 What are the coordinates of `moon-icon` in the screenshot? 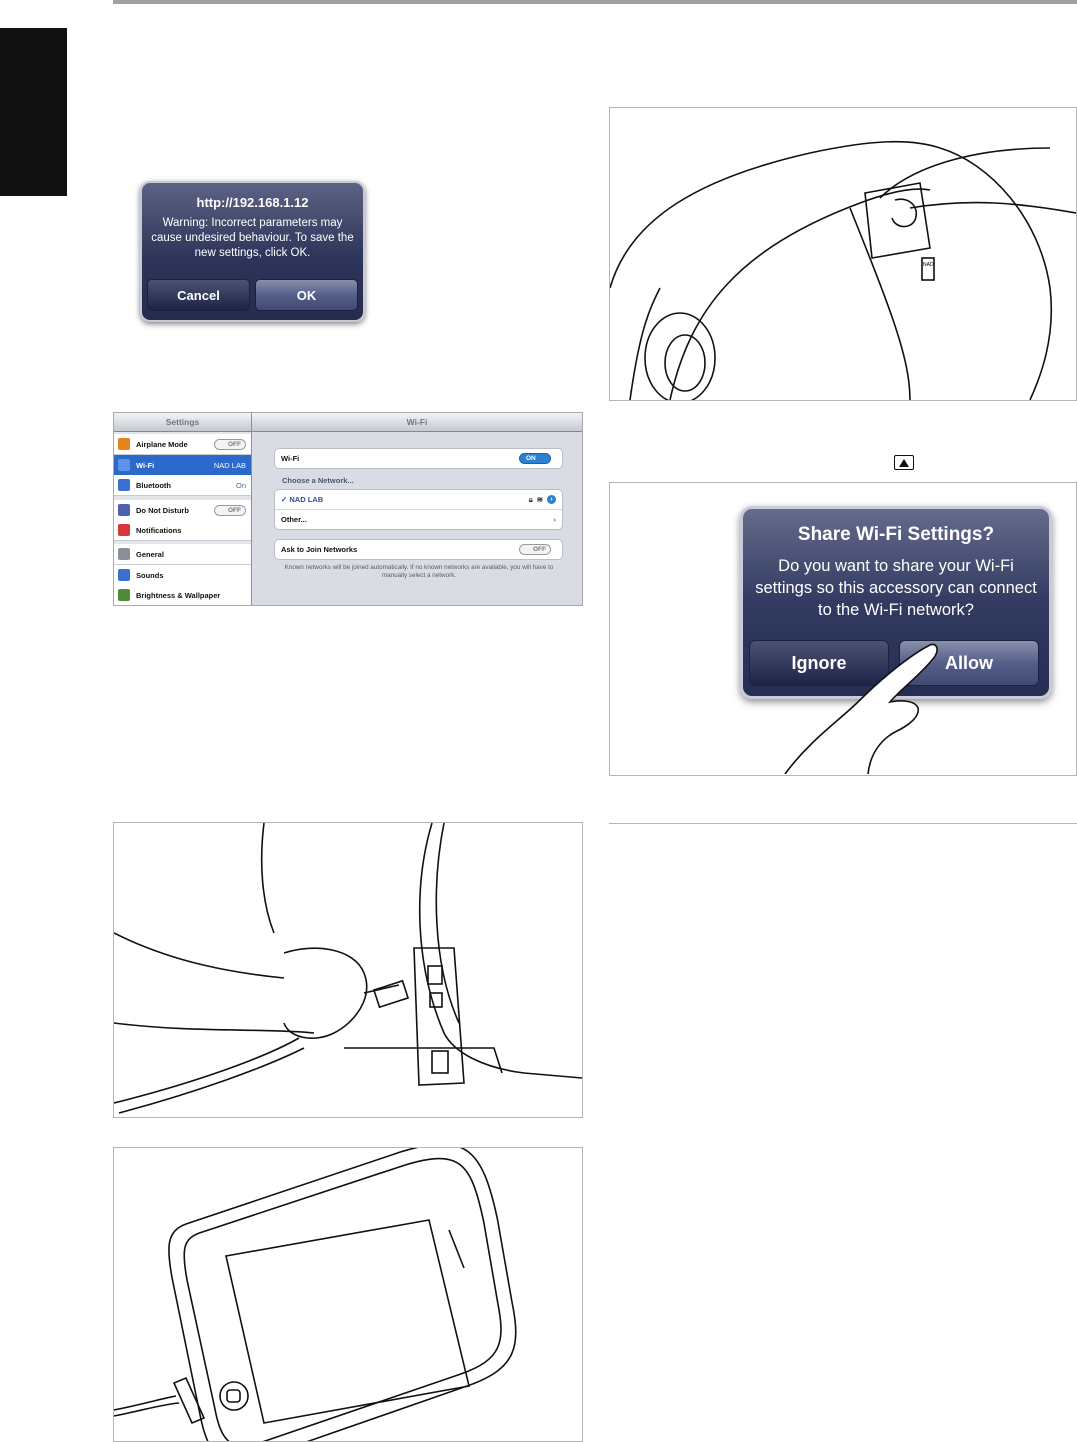 It's located at (124, 510).